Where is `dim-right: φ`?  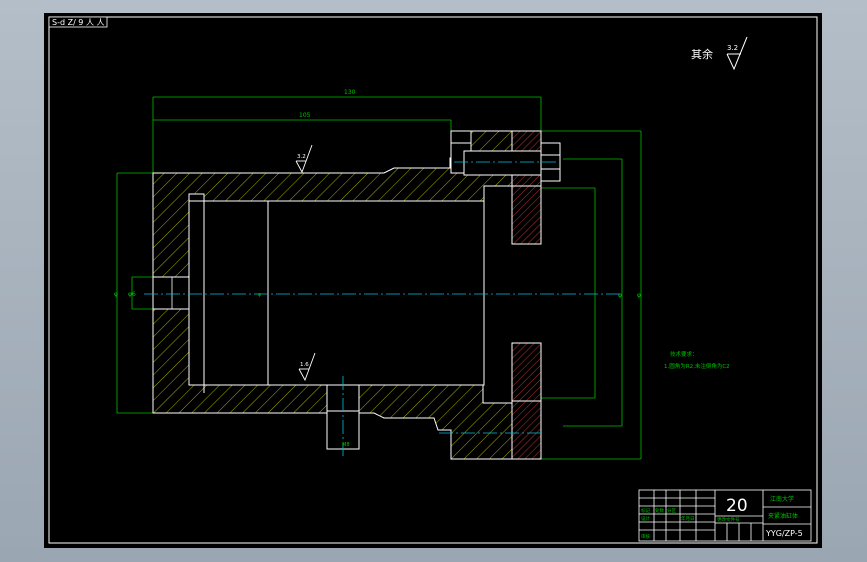 dim-right: φ is located at coordinates (620, 295).